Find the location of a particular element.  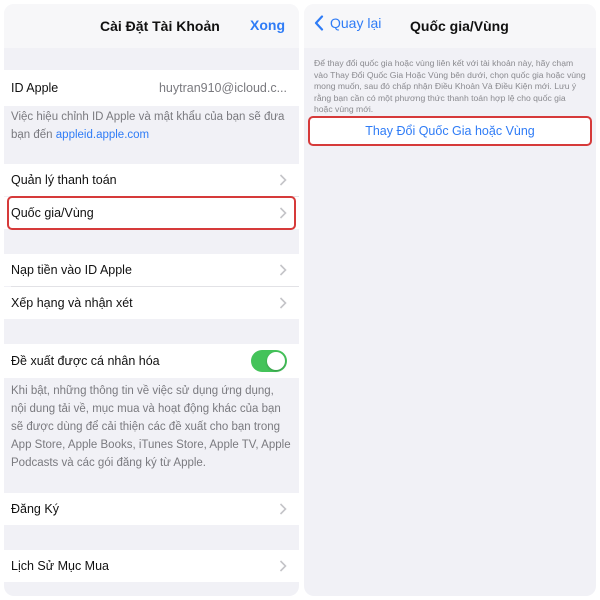

manage-payments-row: Quản lý thanh toán is located at coordinates (151, 180).